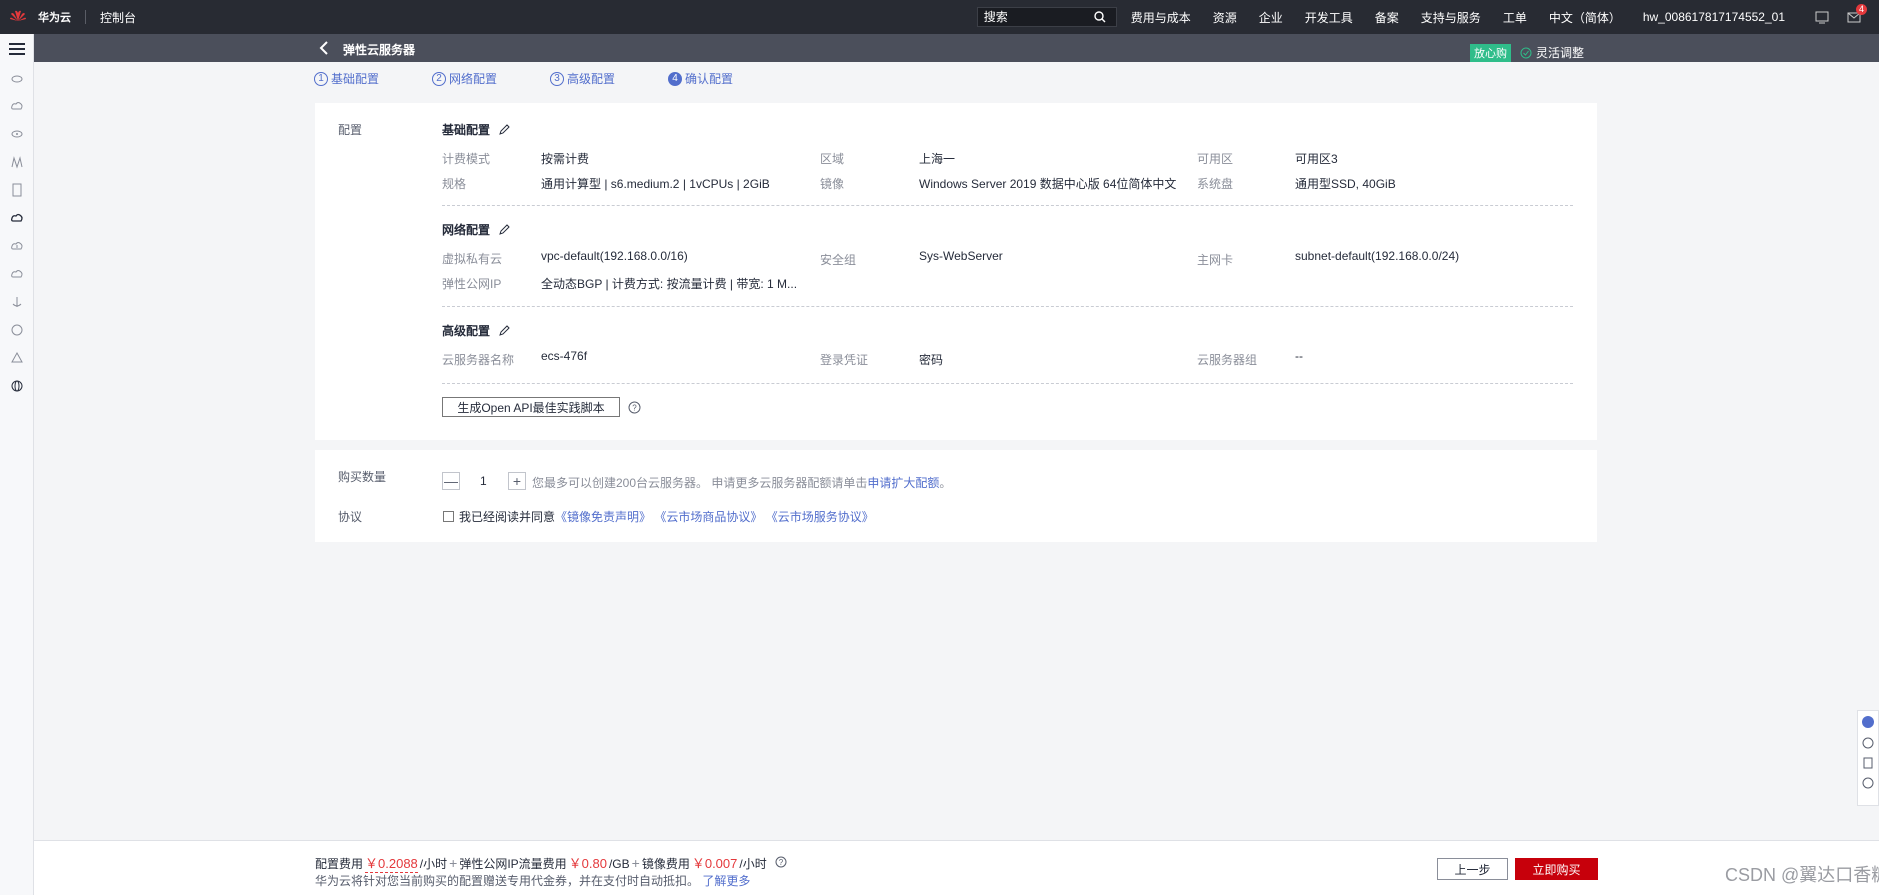 This screenshot has width=1879, height=895. Describe the element at coordinates (1048, 184) in the screenshot. I see `image-value: Windows Server 2019 数据中心版 64位简体中文` at that location.